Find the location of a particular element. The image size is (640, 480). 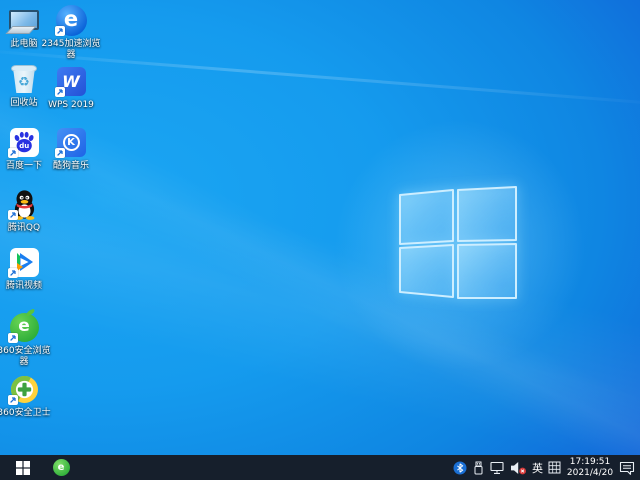

desktop-icon-kugou-music: K 酷狗音乐 is located at coordinates (71, 149).